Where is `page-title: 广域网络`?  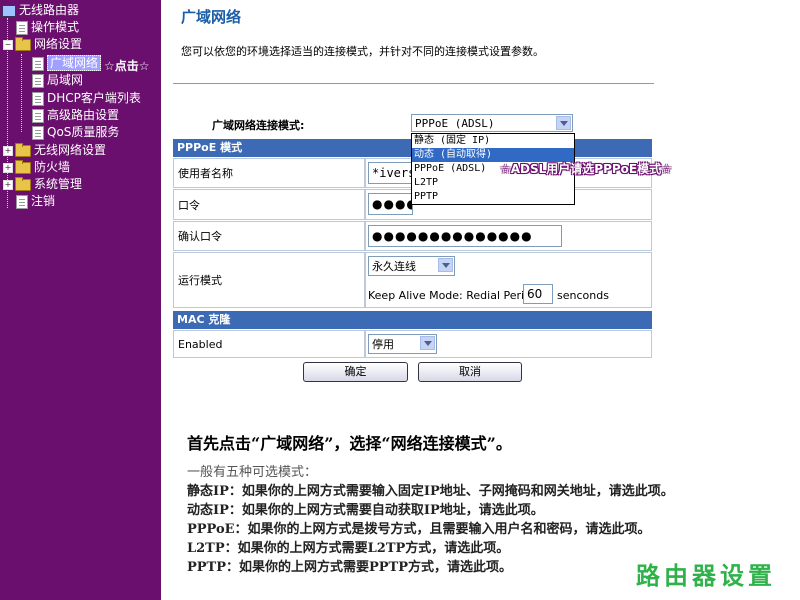 page-title: 广域网络 is located at coordinates (211, 17).